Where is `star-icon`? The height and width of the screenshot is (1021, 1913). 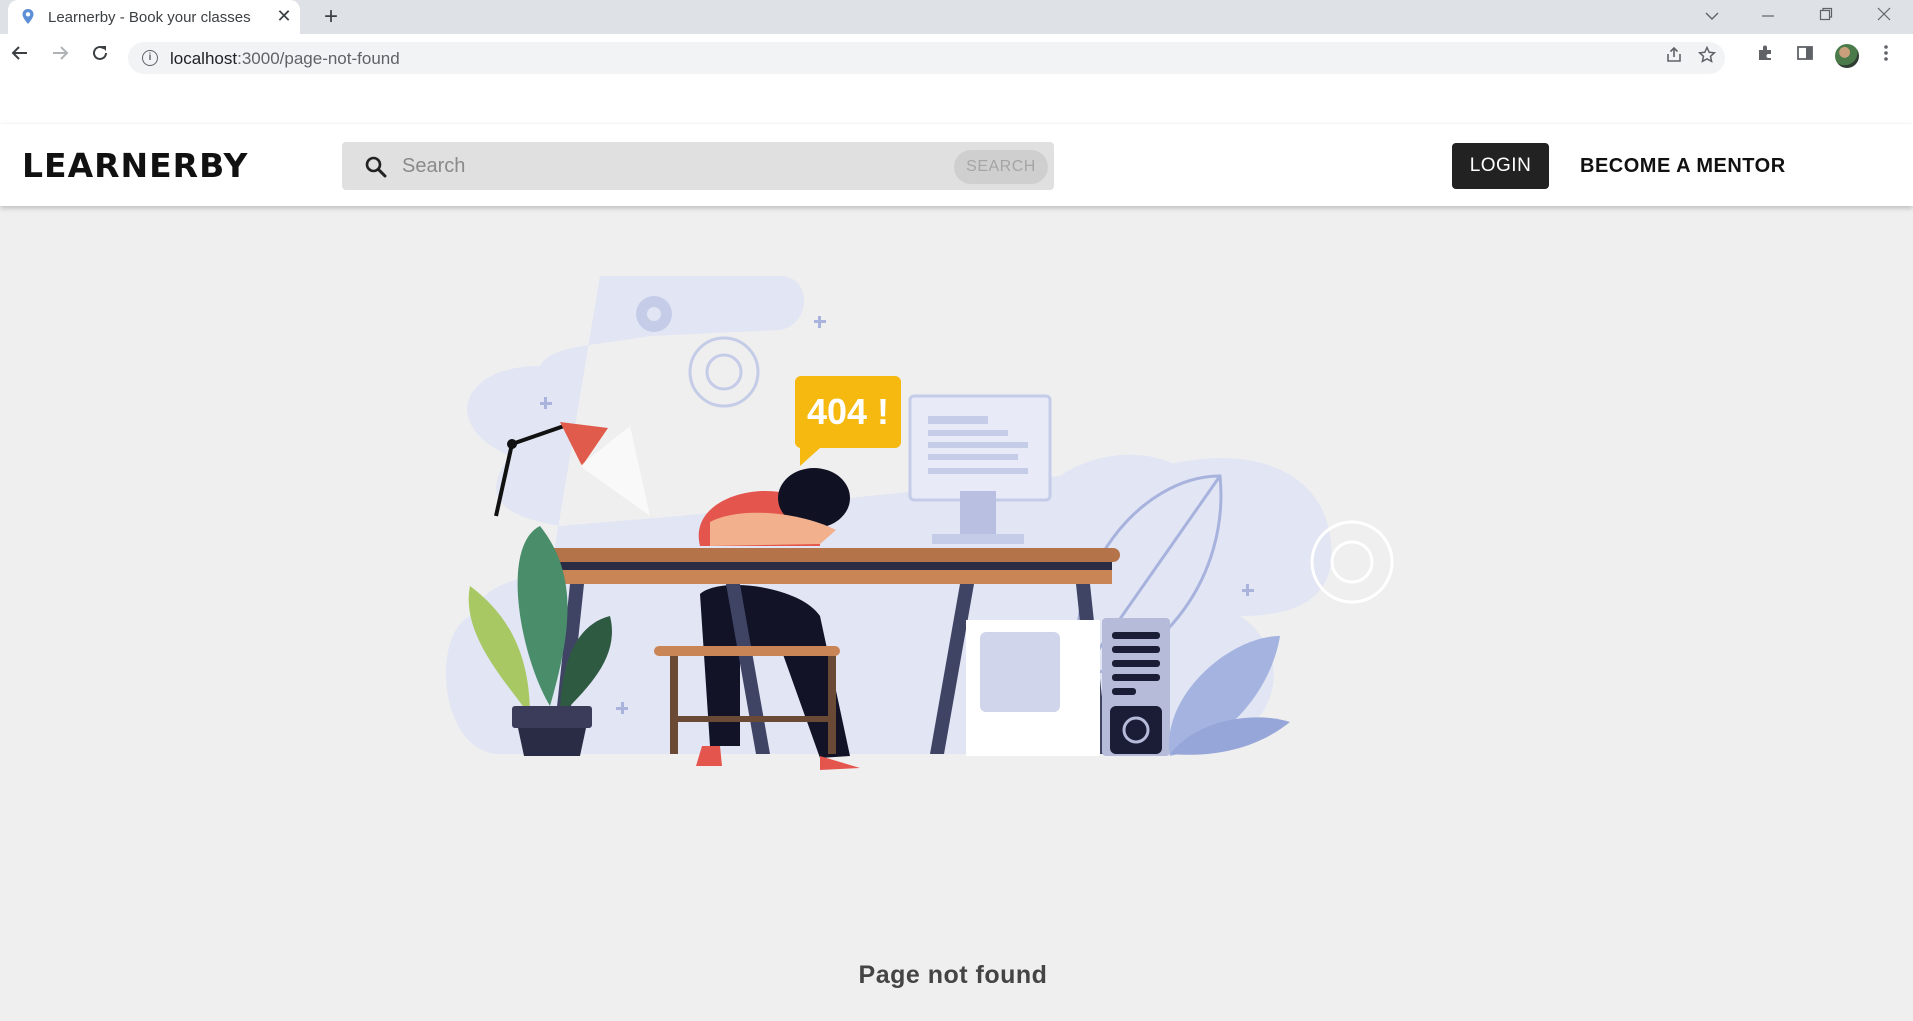 star-icon is located at coordinates (1707, 57).